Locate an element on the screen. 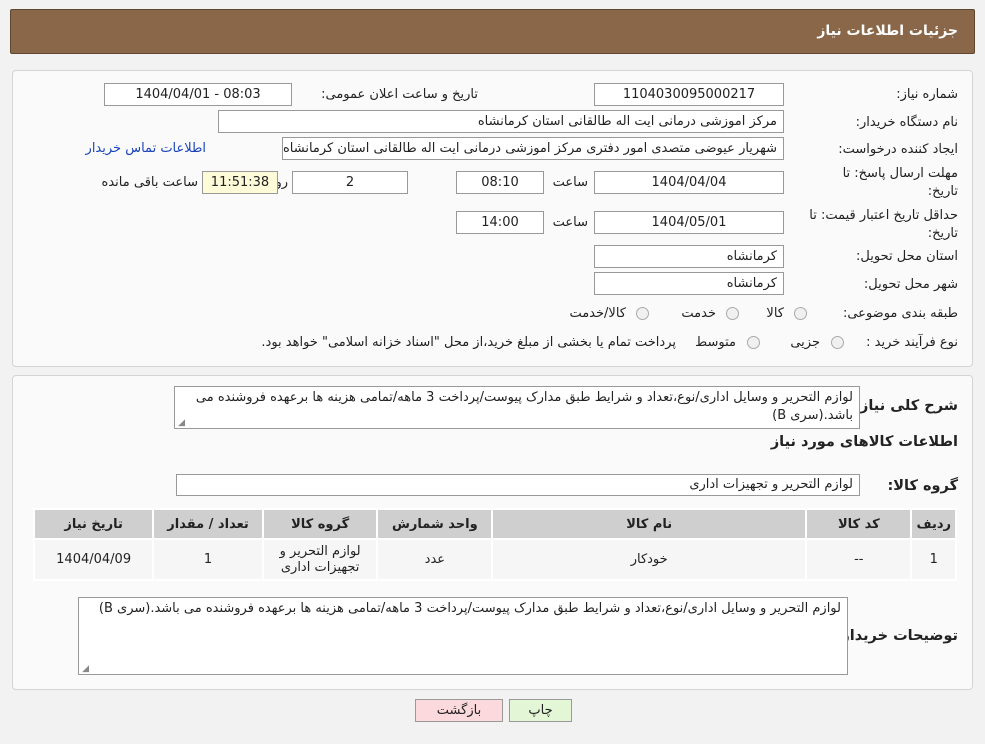 The height and width of the screenshot is (744, 985). announce-label: تاریخ و ساعت اعلان عمومی: is located at coordinates (399, 94).